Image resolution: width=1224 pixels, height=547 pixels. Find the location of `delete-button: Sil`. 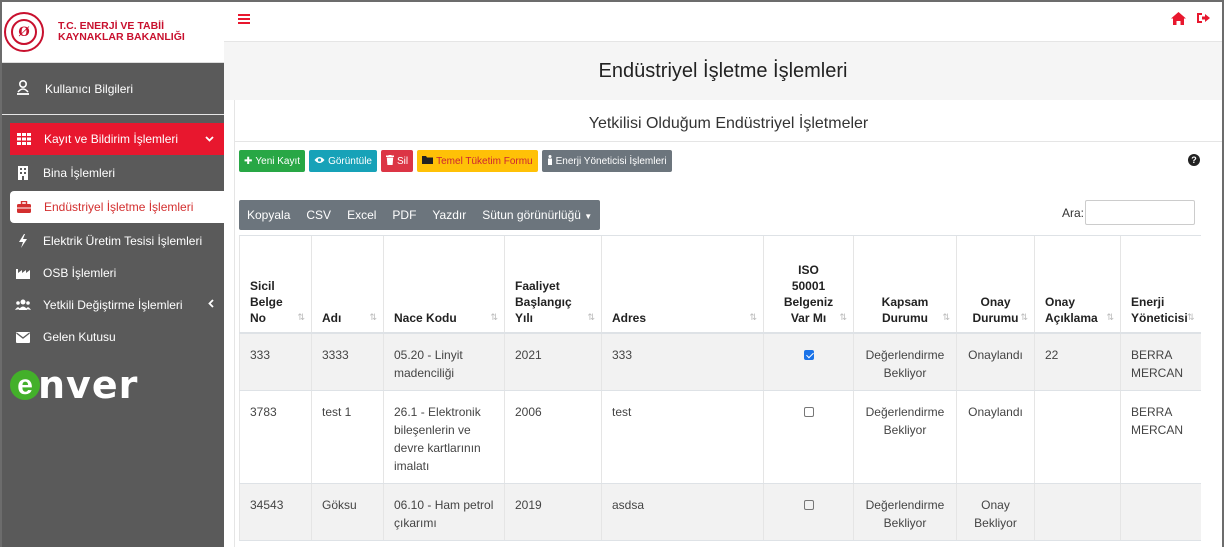

delete-button: Sil is located at coordinates (397, 161).